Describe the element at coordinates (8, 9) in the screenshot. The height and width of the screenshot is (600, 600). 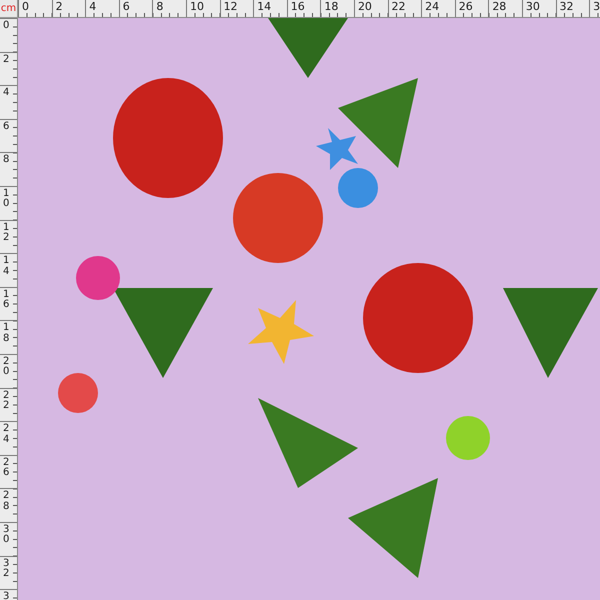
I see `unit-label: cm` at that location.